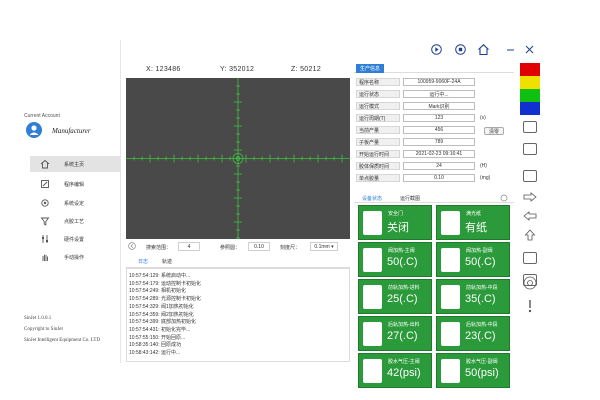  I want to click on coord-z: Z: 50212, so click(306, 69).